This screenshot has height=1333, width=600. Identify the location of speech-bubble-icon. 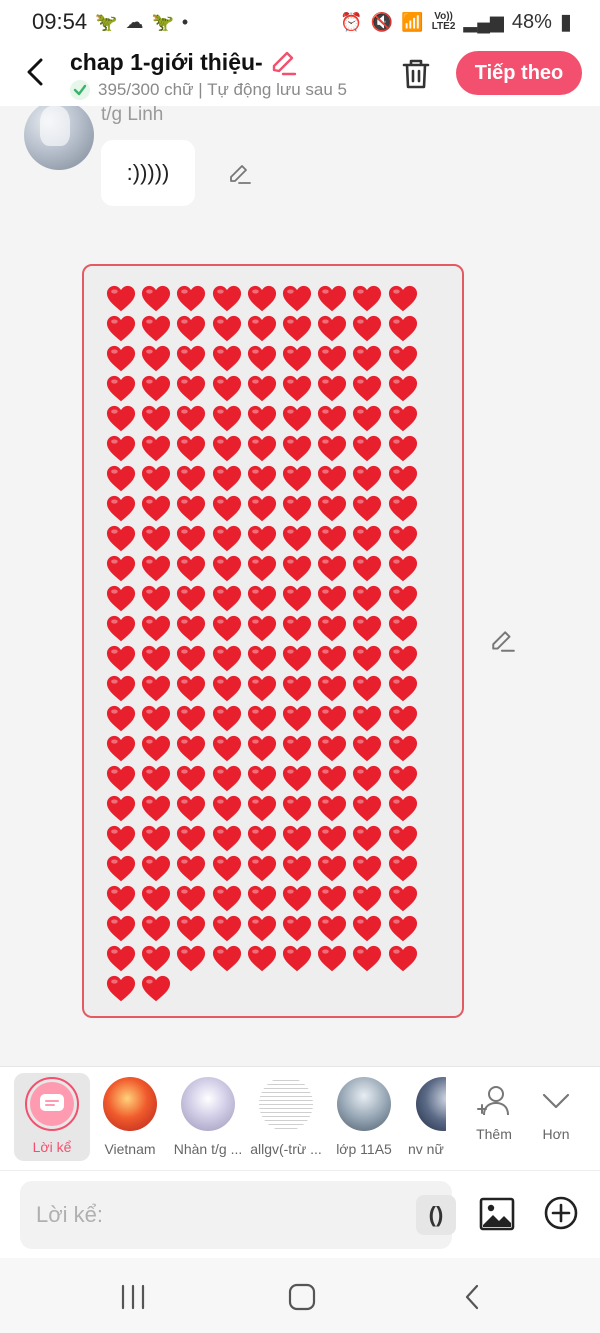
(52, 1102).